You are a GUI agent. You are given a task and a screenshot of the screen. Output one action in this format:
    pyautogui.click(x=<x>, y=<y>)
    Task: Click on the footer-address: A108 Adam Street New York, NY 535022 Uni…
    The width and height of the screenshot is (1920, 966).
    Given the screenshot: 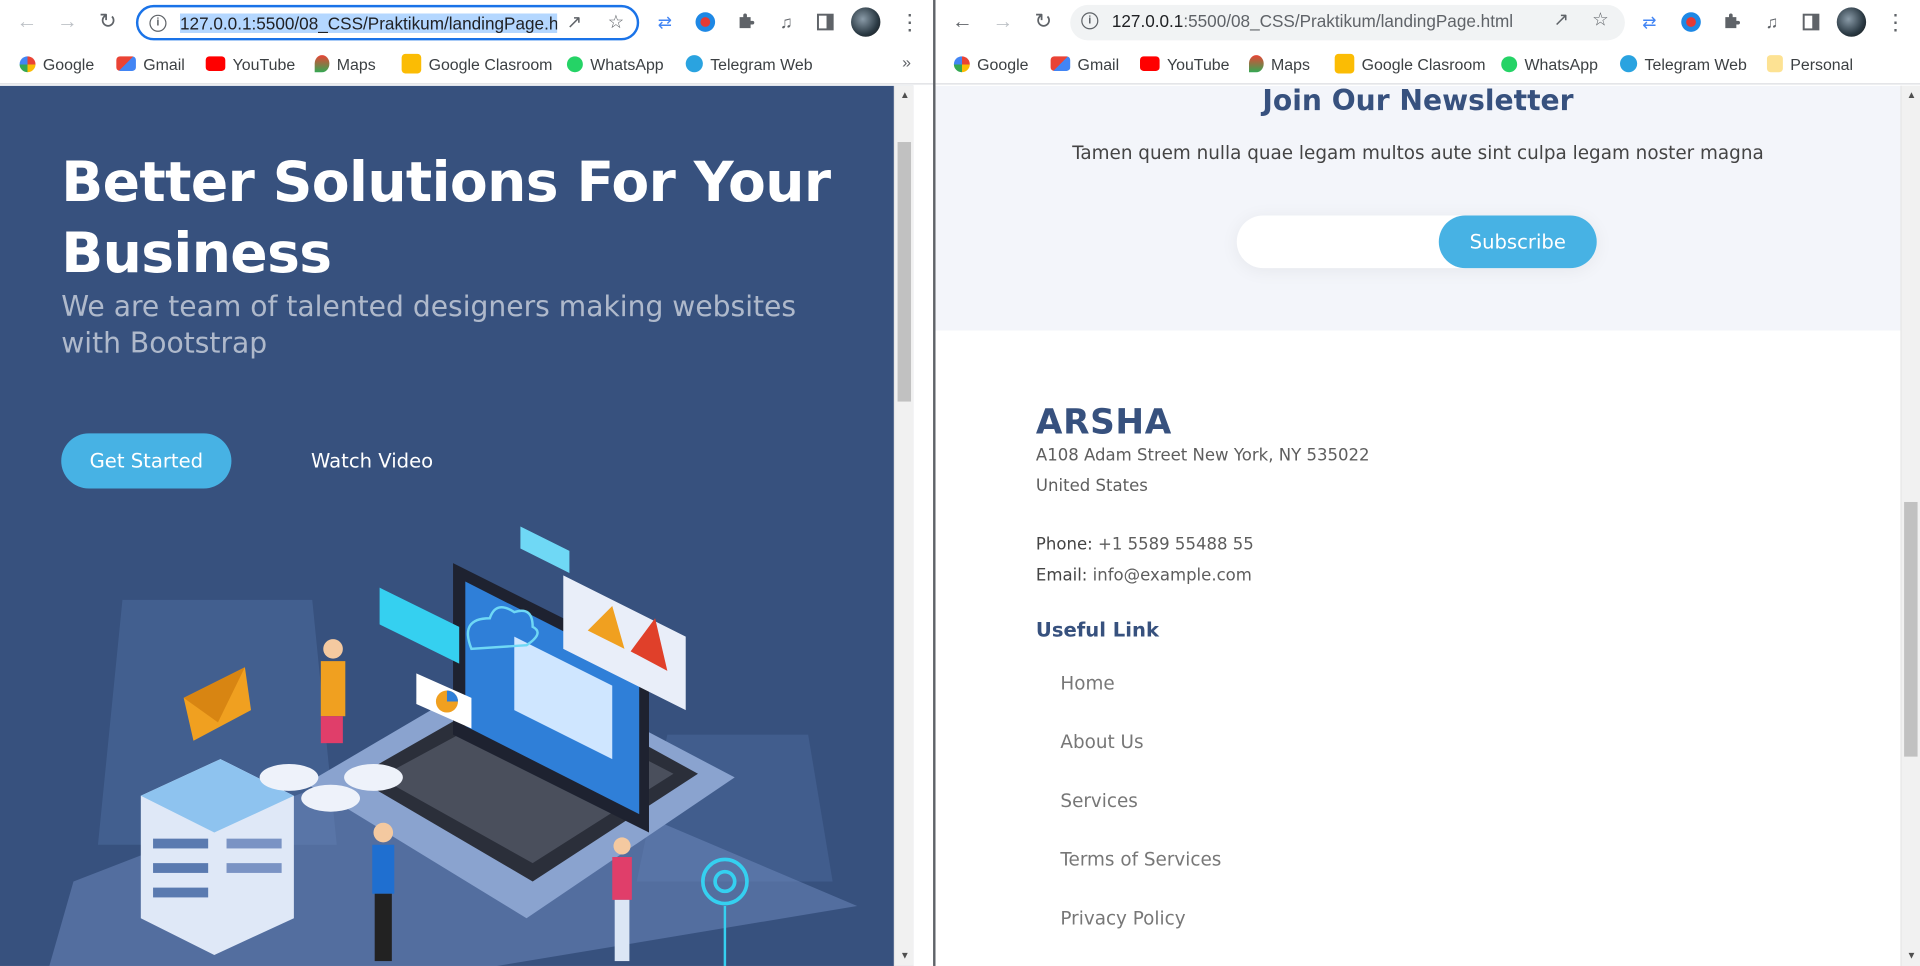 What is the action you would take?
    pyautogui.click(x=1202, y=470)
    